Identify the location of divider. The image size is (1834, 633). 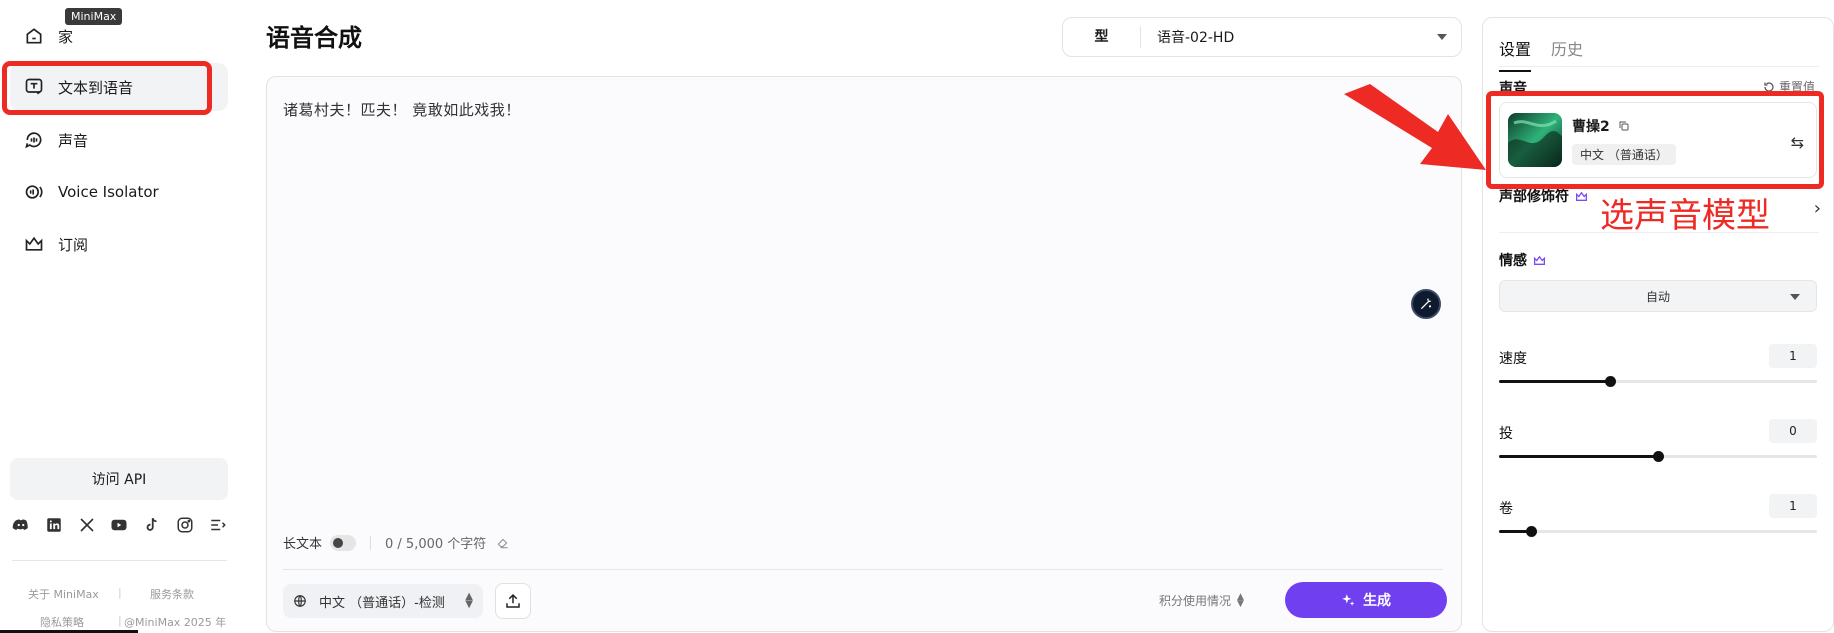
(371, 542).